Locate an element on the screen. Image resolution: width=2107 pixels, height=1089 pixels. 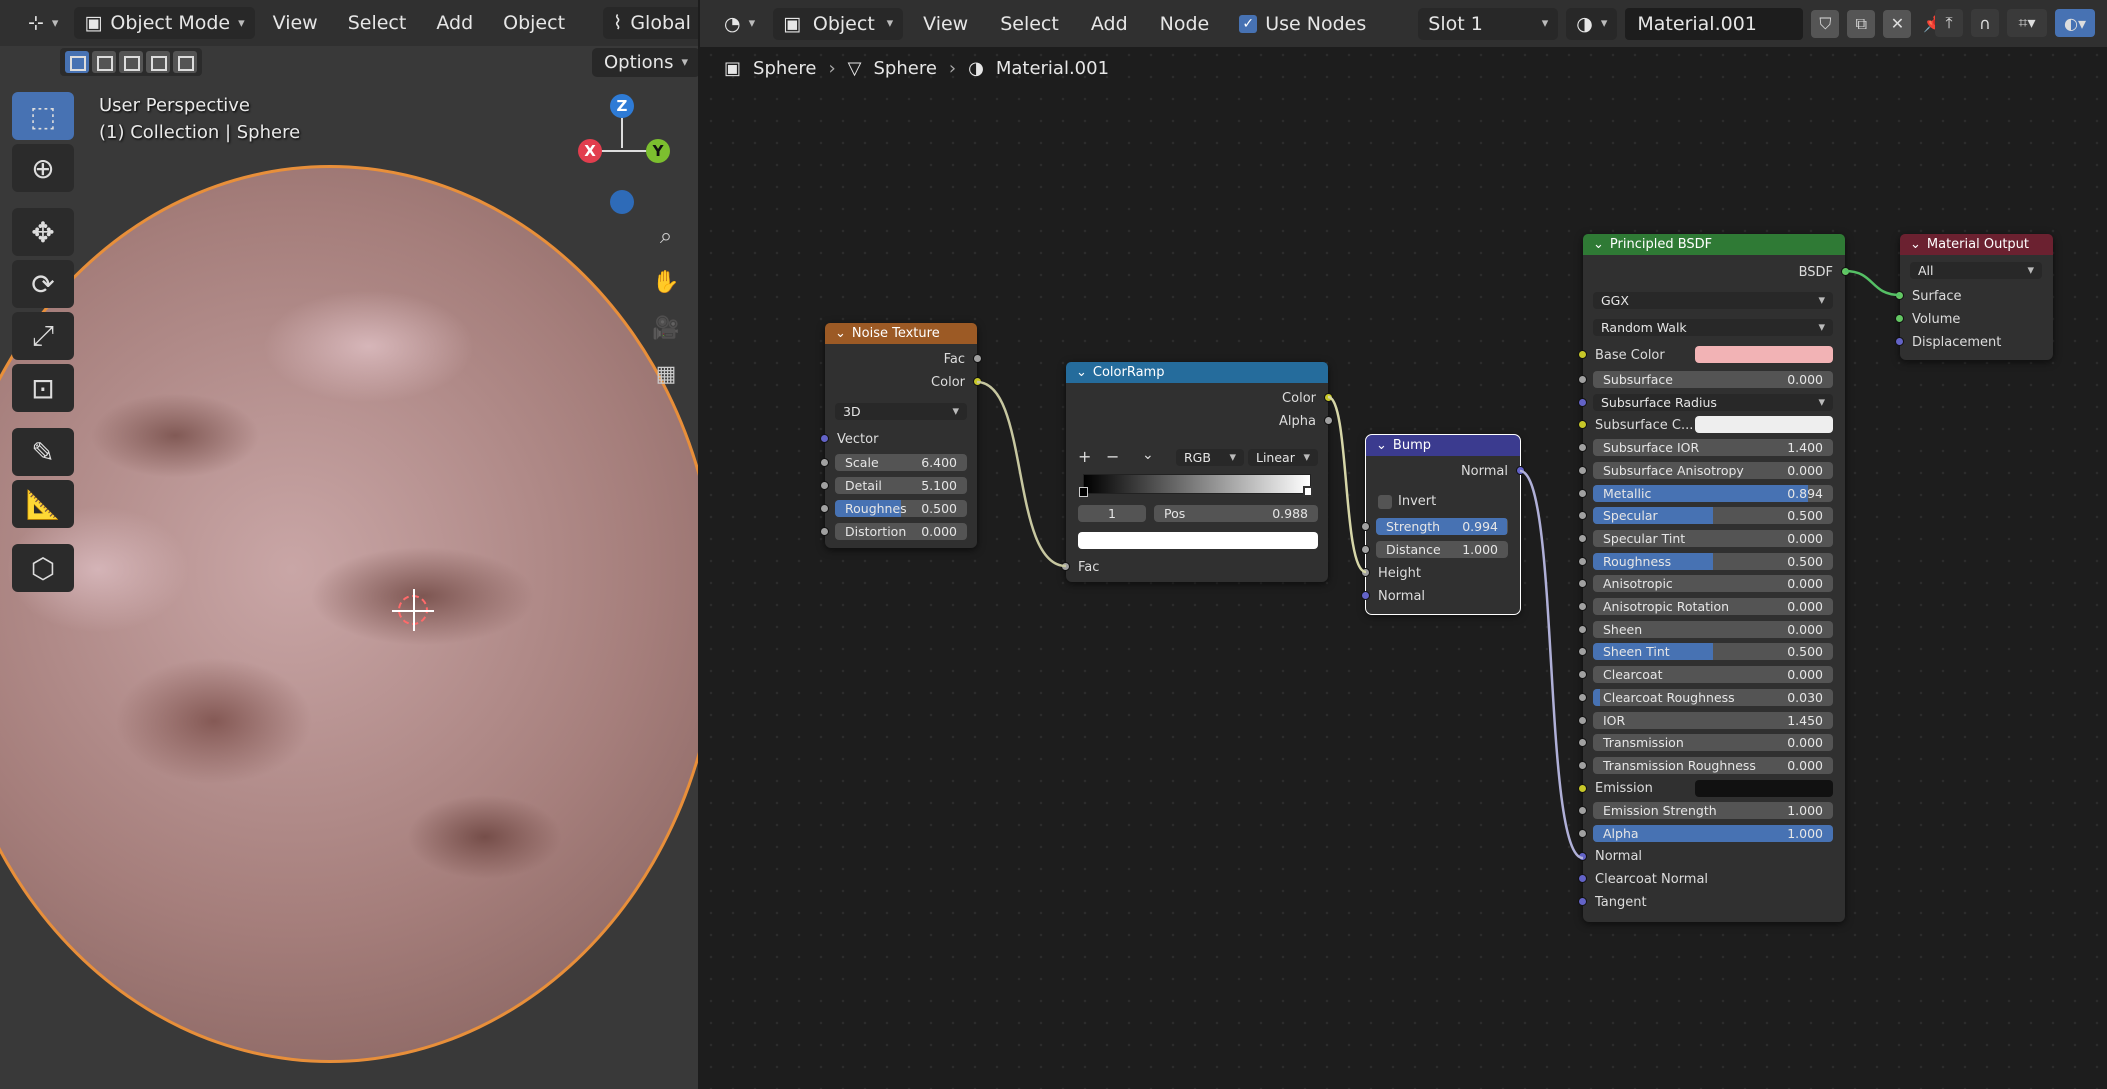
grid-icon: ▦ is located at coordinates (666, 374).